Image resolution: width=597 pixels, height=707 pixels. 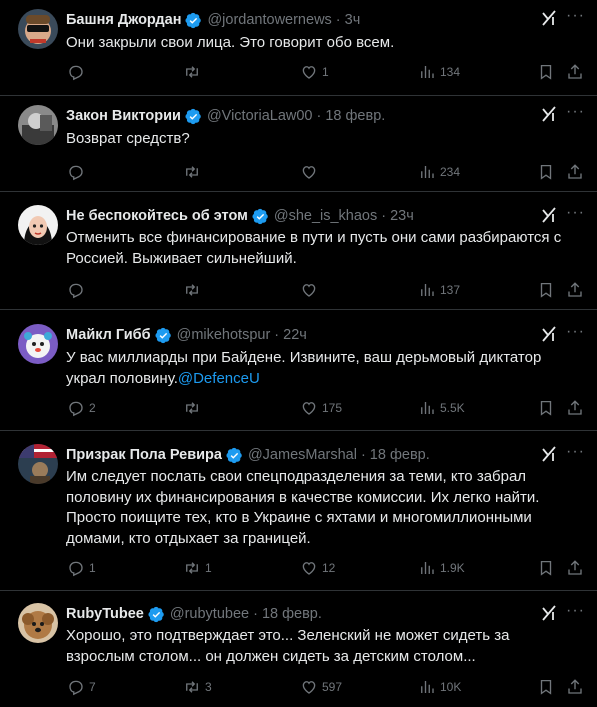 I want to click on views-button: 5.5K, so click(x=441, y=408).